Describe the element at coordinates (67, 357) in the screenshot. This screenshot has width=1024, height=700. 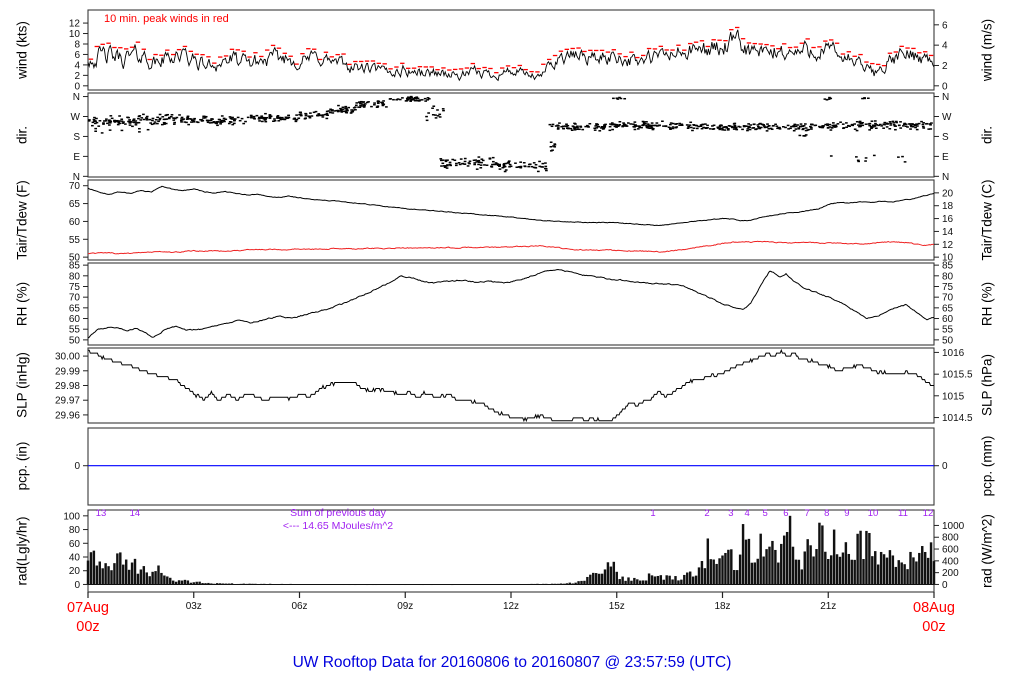
I see `slp-left-tick-label: 30.00` at that location.